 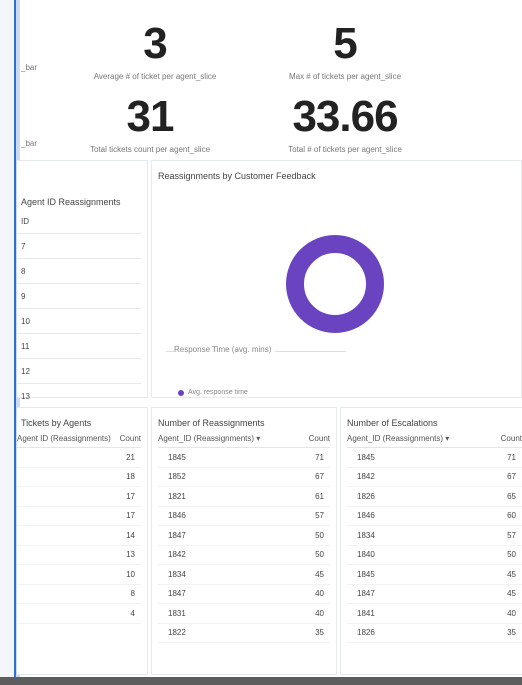 I want to click on table-row: 4, so click(x=79, y=614).